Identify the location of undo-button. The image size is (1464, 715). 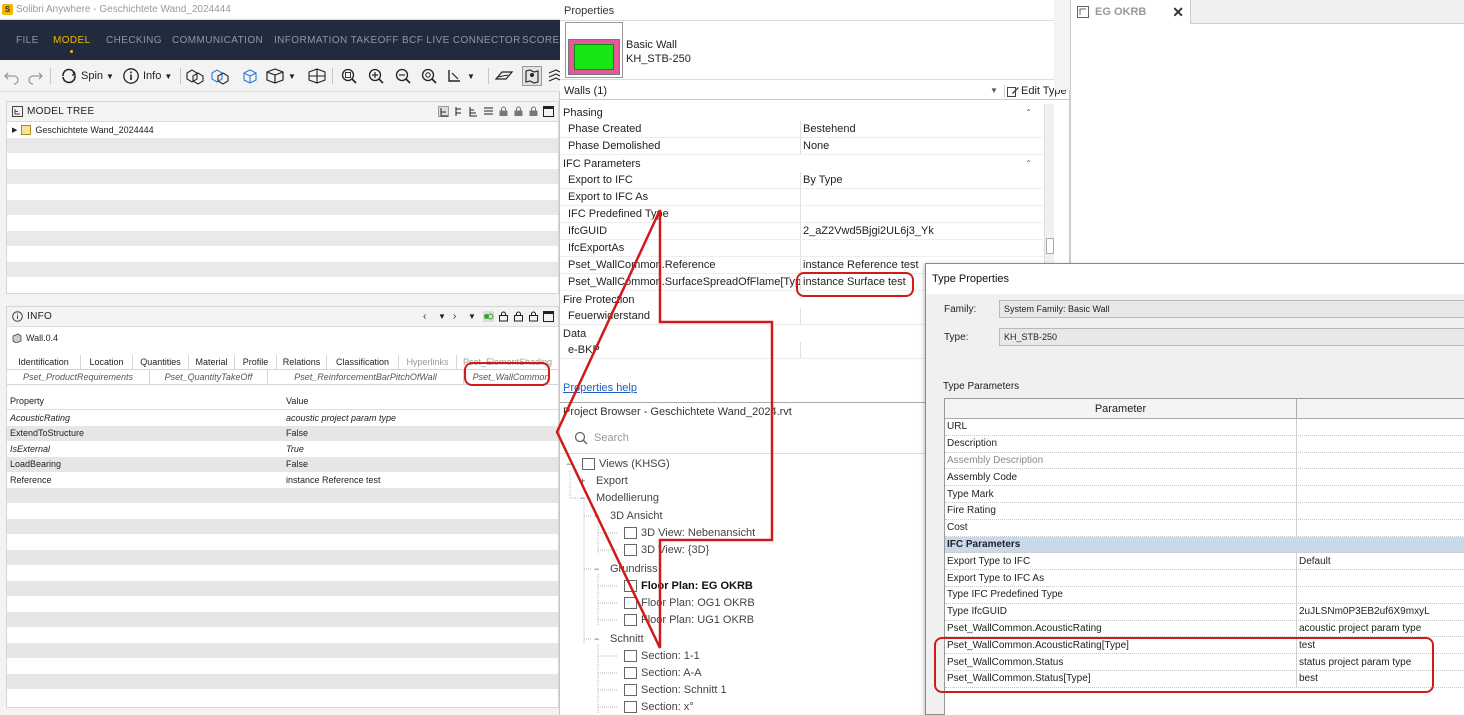
(12, 76).